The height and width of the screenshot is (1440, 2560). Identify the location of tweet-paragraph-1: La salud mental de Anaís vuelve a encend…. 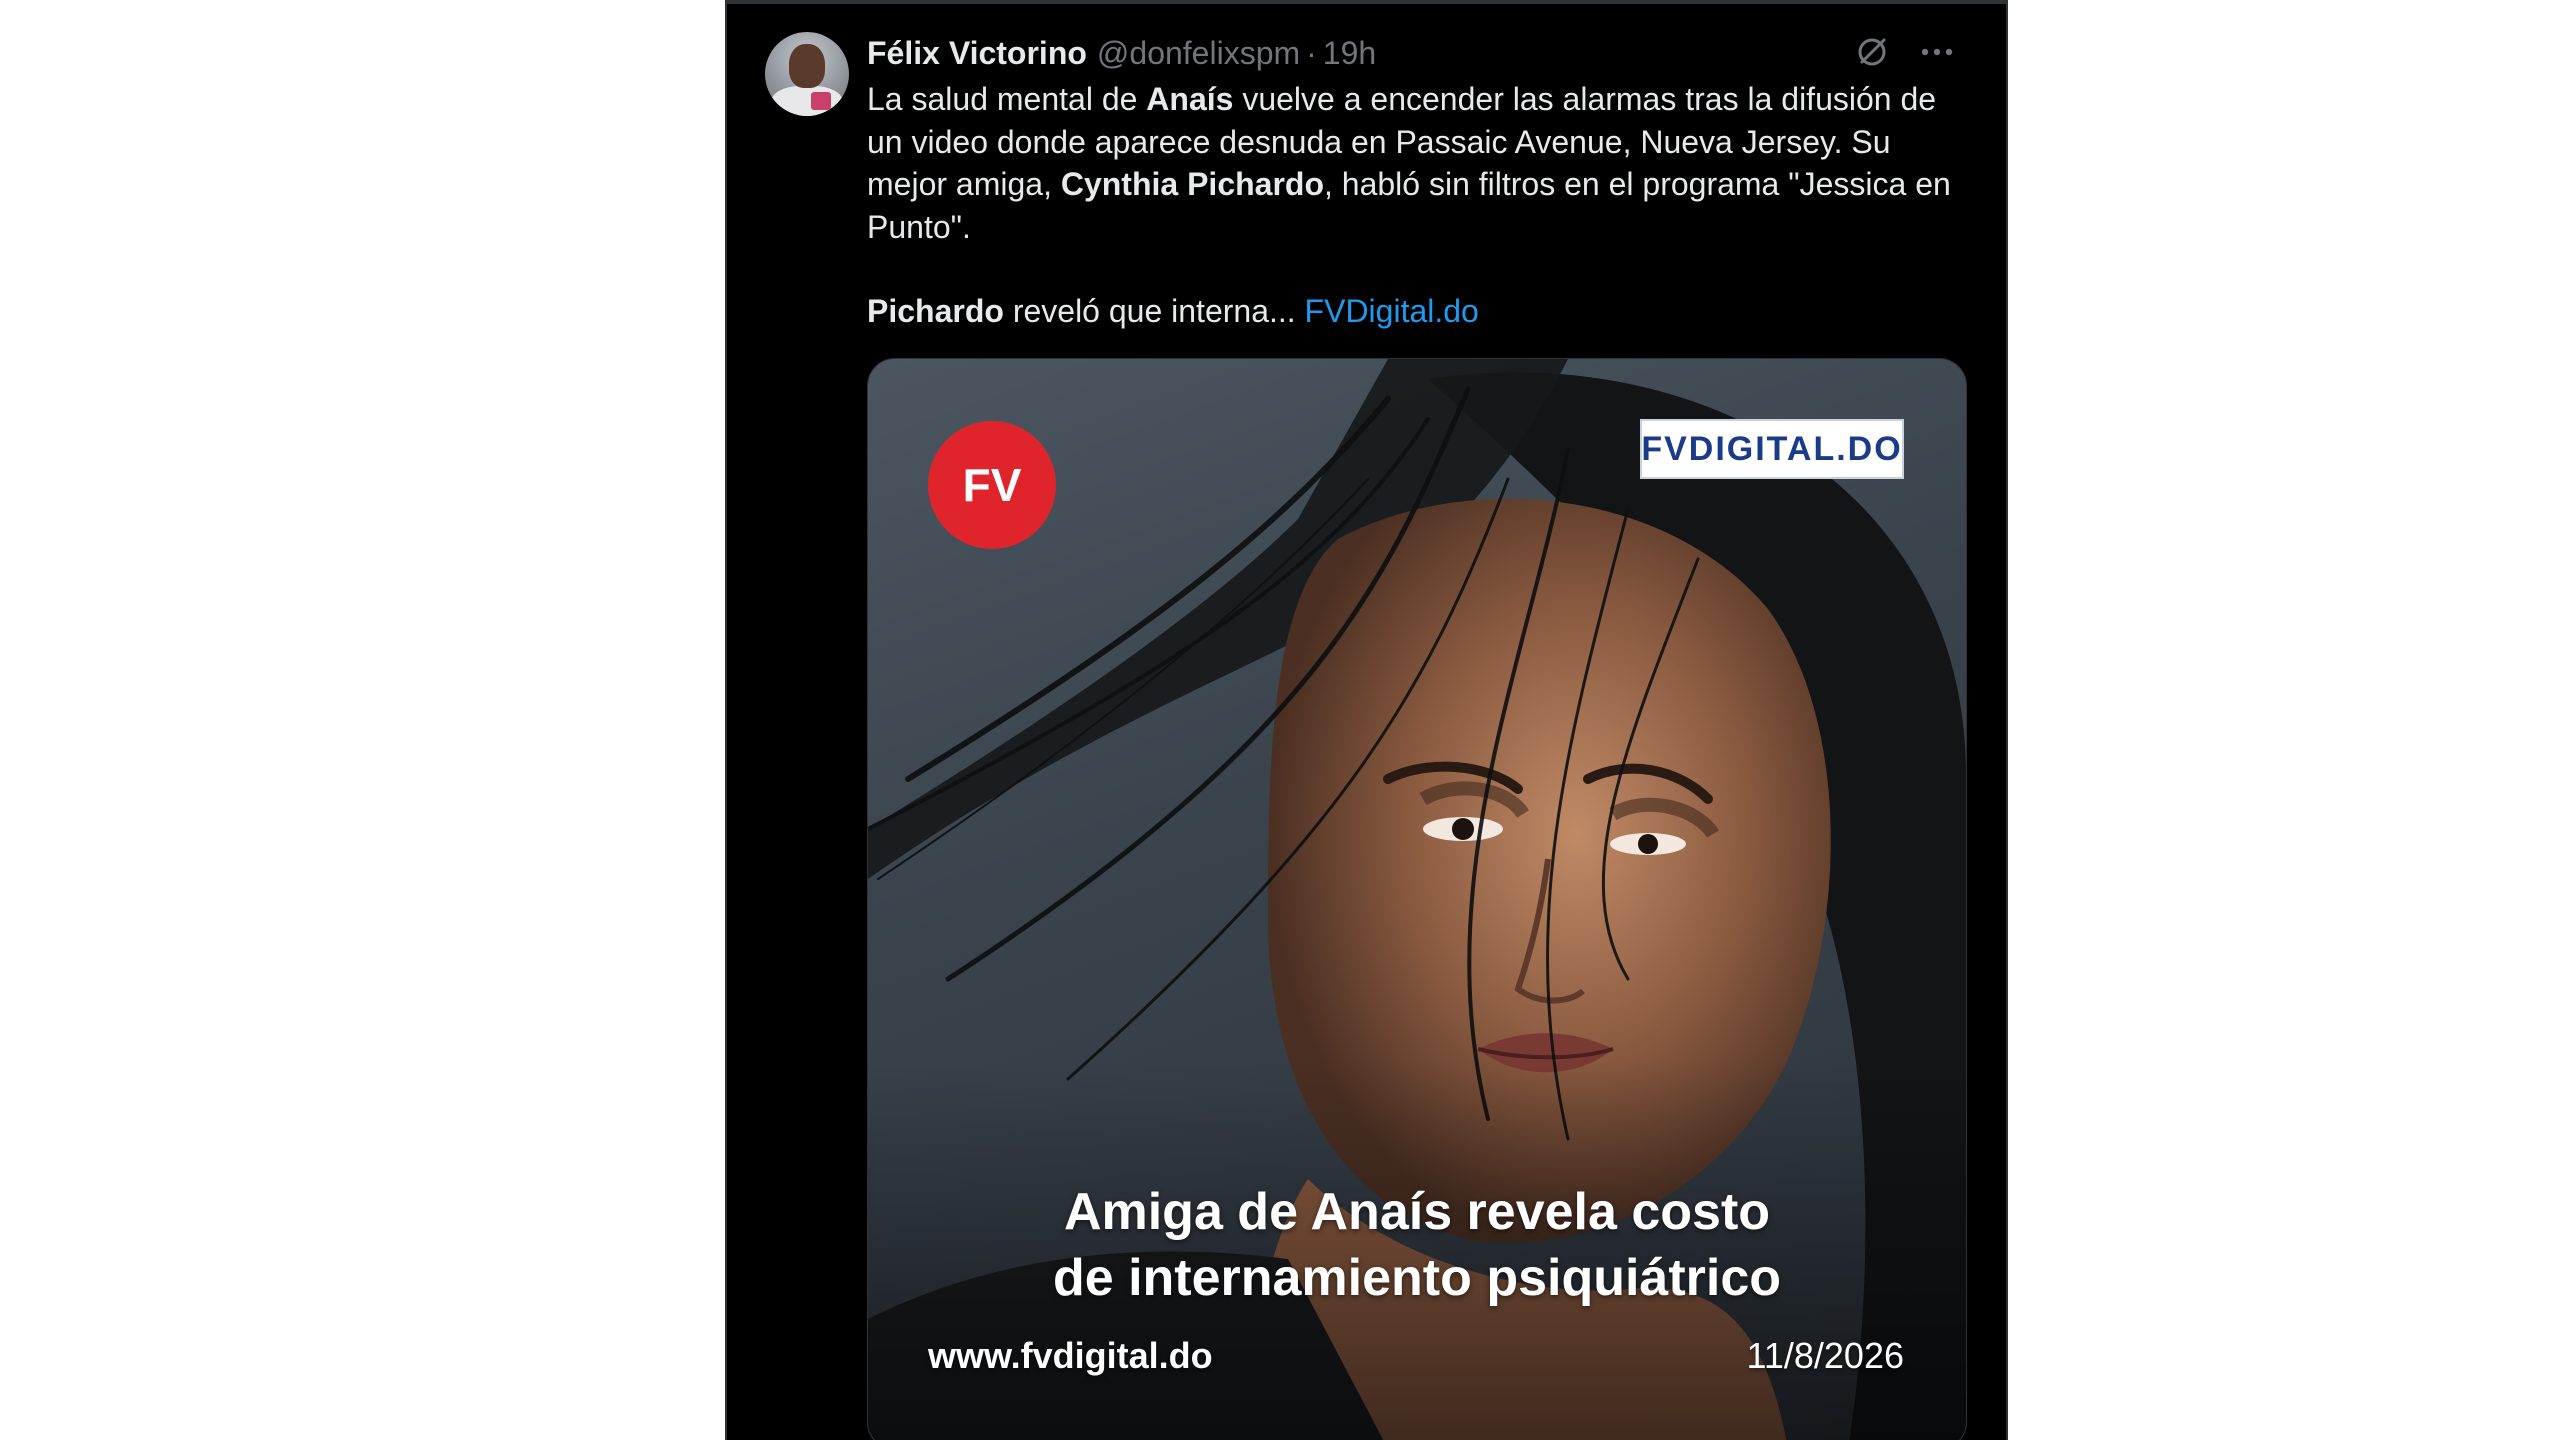
(1417, 163).